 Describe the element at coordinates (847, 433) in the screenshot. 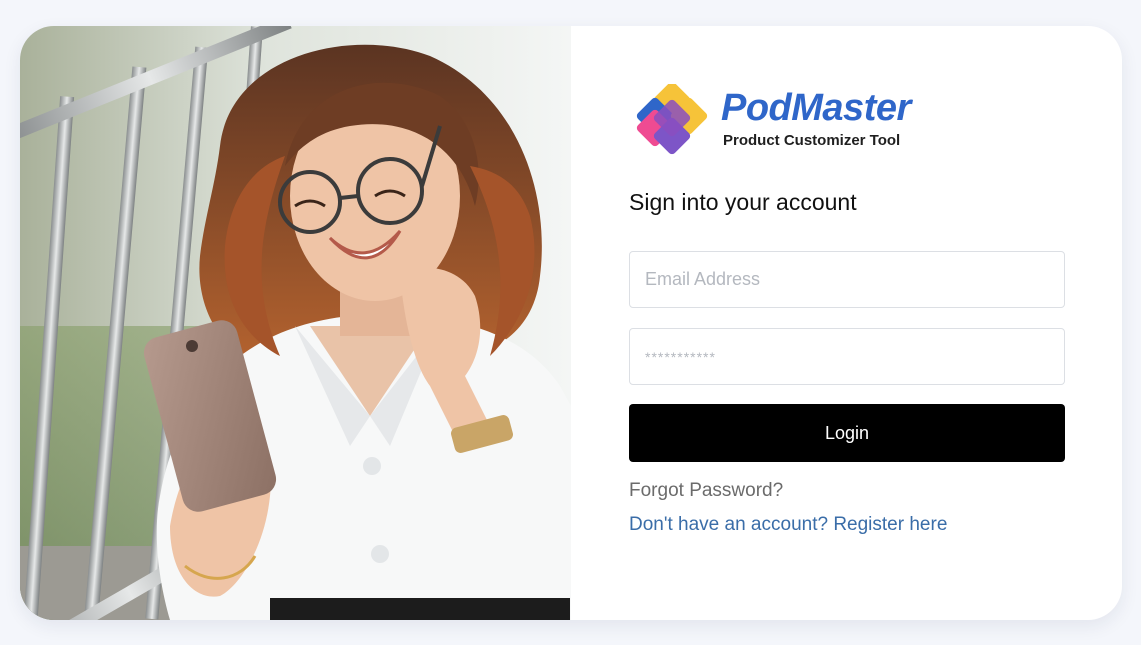

I see `login-button: Login` at that location.